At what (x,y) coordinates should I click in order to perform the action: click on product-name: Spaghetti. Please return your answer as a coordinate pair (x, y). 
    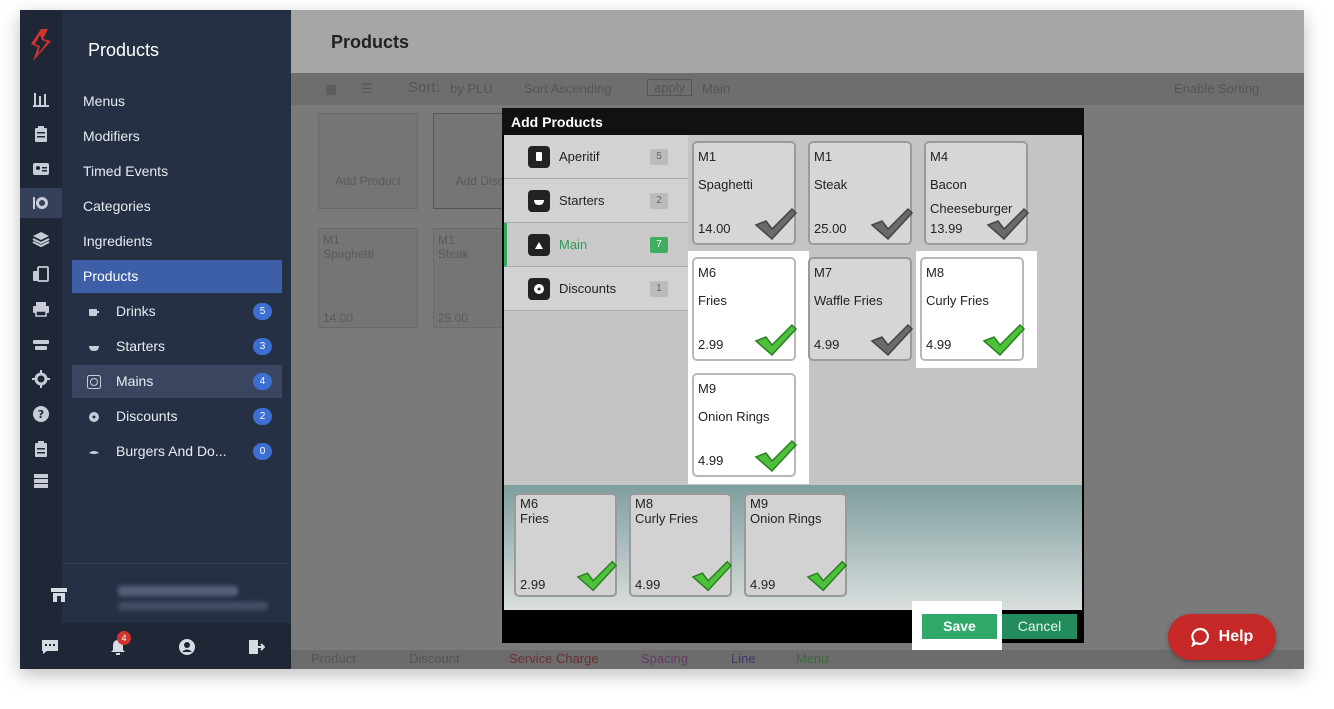
    Looking at the image, I should click on (725, 184).